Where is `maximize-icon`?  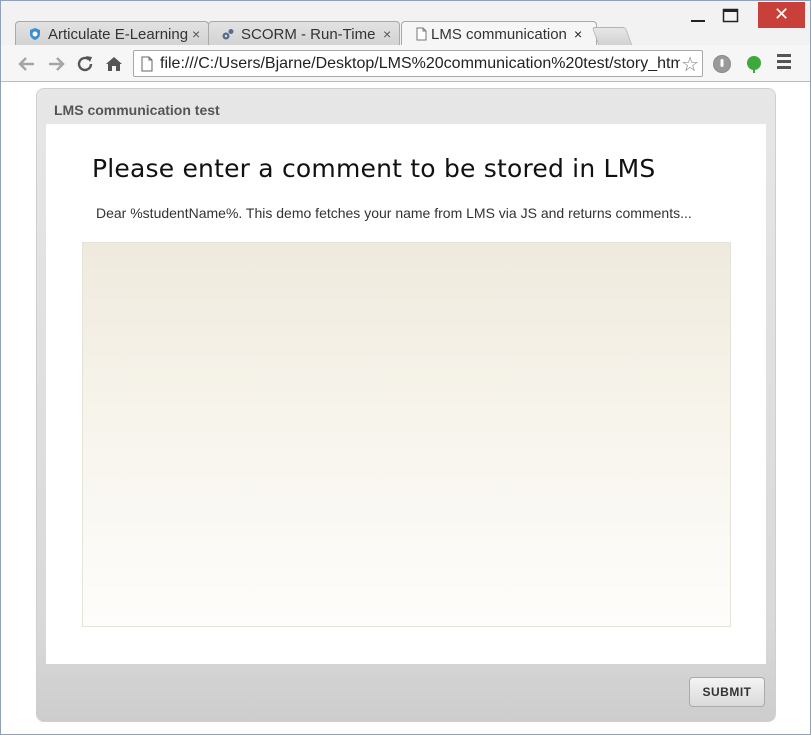 maximize-icon is located at coordinates (730, 15).